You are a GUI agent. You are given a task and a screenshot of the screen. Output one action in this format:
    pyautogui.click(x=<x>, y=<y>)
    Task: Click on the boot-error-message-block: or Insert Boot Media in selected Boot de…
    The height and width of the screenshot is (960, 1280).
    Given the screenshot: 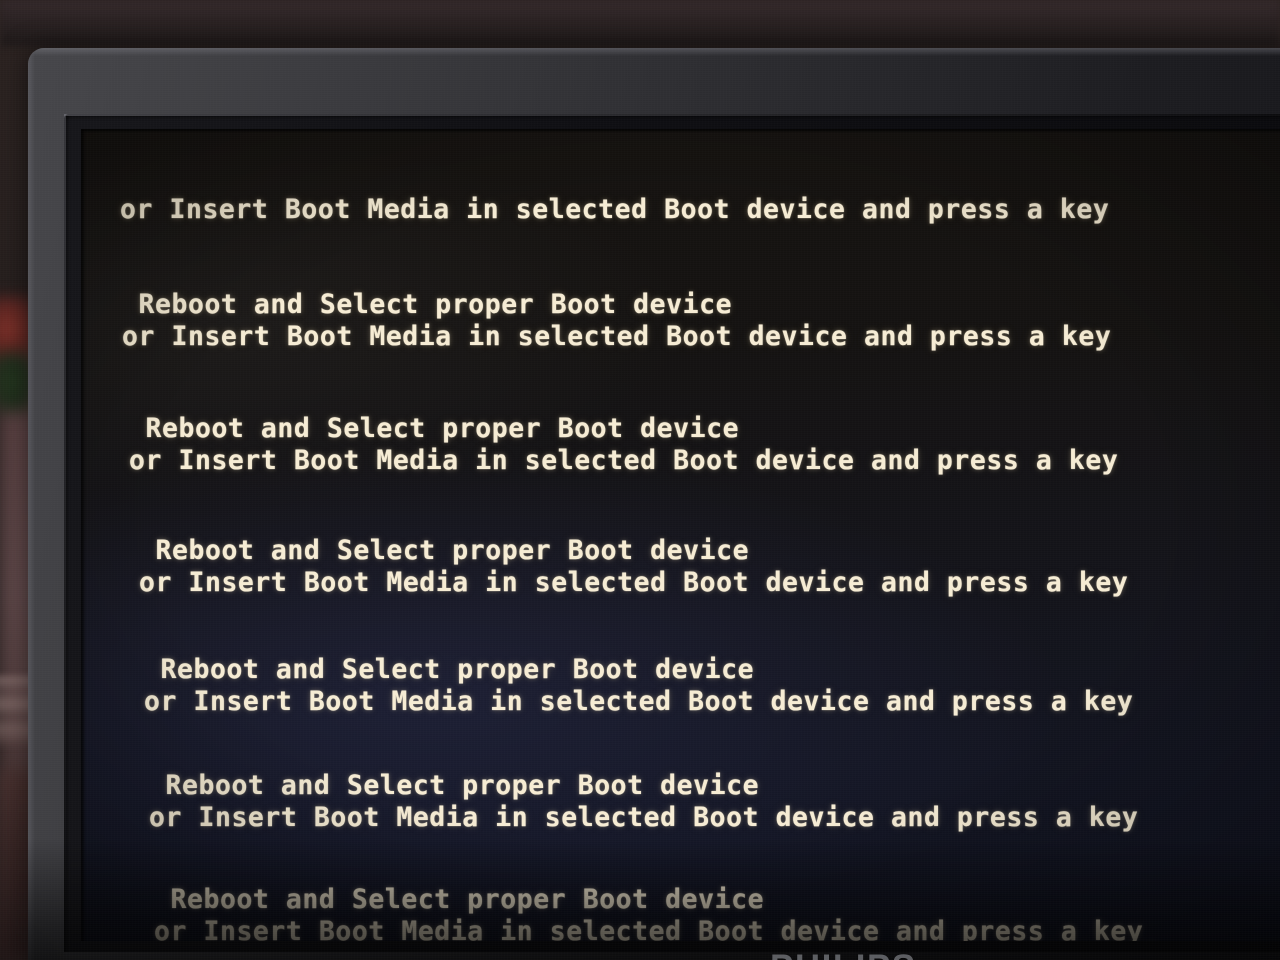 What is the action you would take?
    pyautogui.click(x=614, y=210)
    